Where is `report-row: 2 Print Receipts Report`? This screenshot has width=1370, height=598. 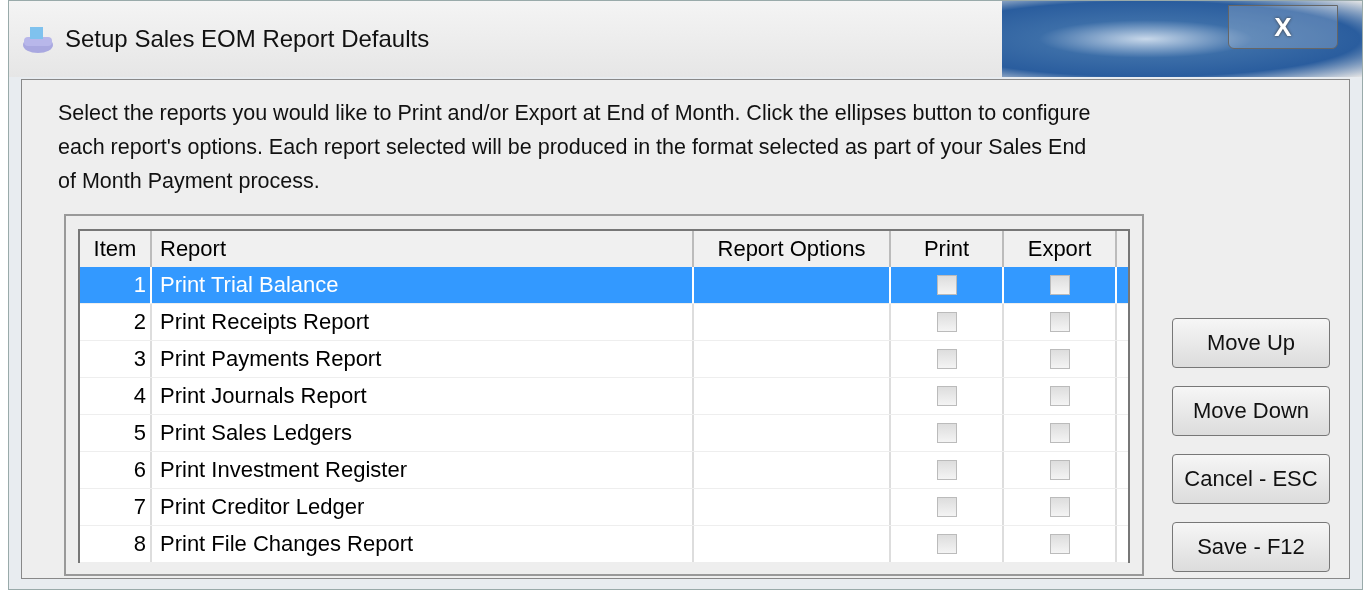 report-row: 2 Print Receipts Report is located at coordinates (604, 322).